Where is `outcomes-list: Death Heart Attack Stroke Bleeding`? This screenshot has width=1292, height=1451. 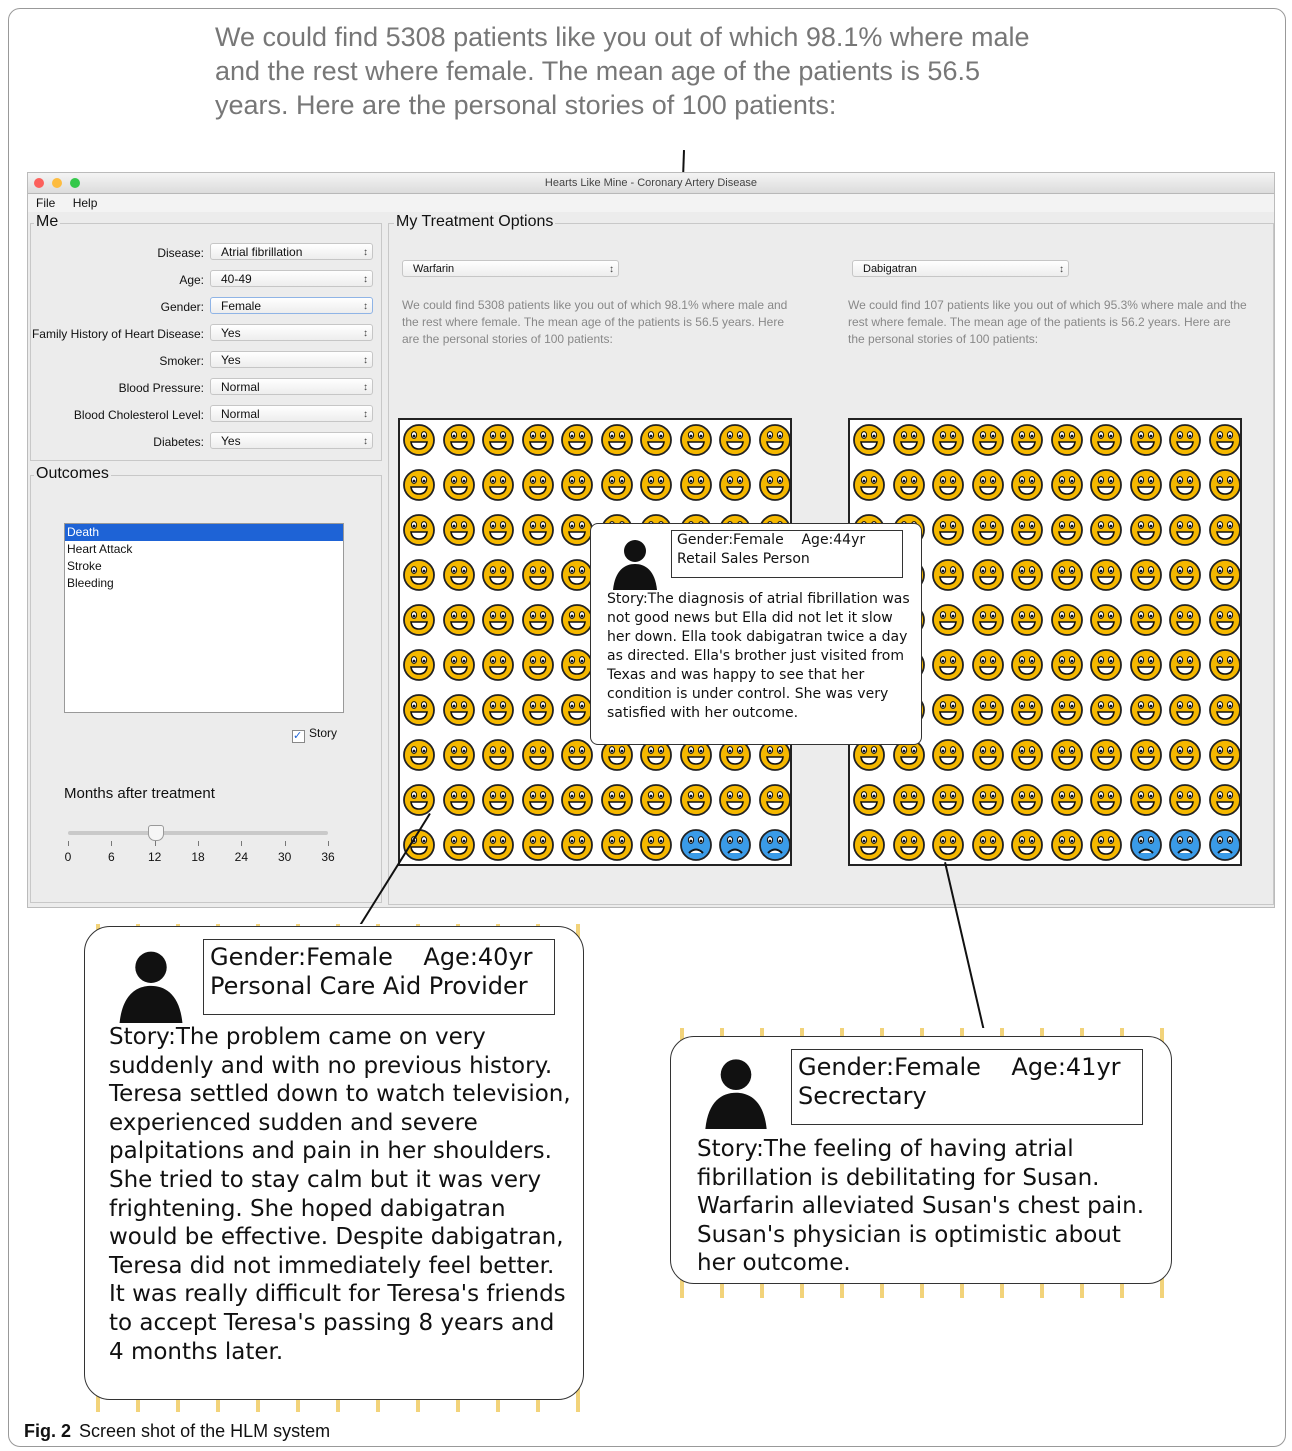 outcomes-list: Death Heart Attack Stroke Bleeding is located at coordinates (204, 618).